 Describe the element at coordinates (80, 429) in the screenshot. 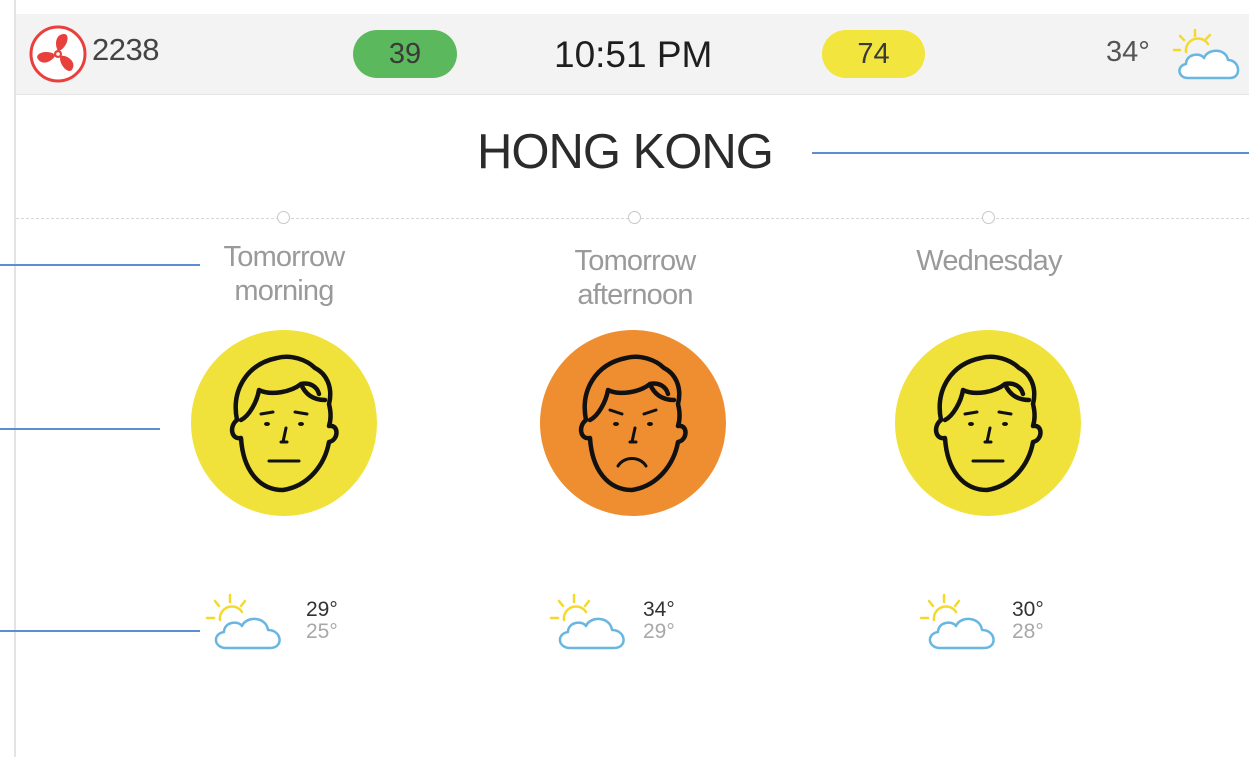

I see `callout-line-mood` at that location.